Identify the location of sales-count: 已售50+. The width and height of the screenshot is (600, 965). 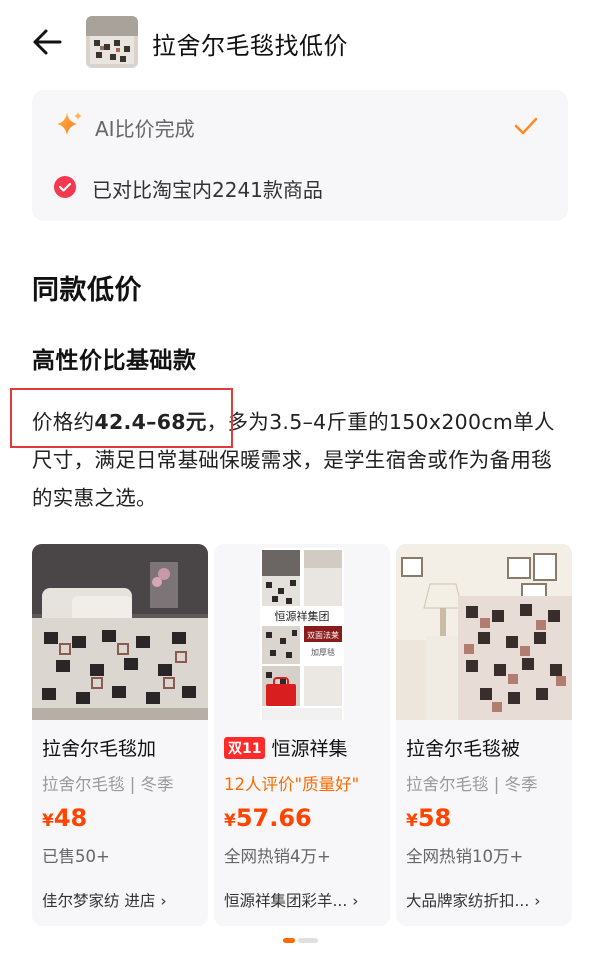
(76, 856).